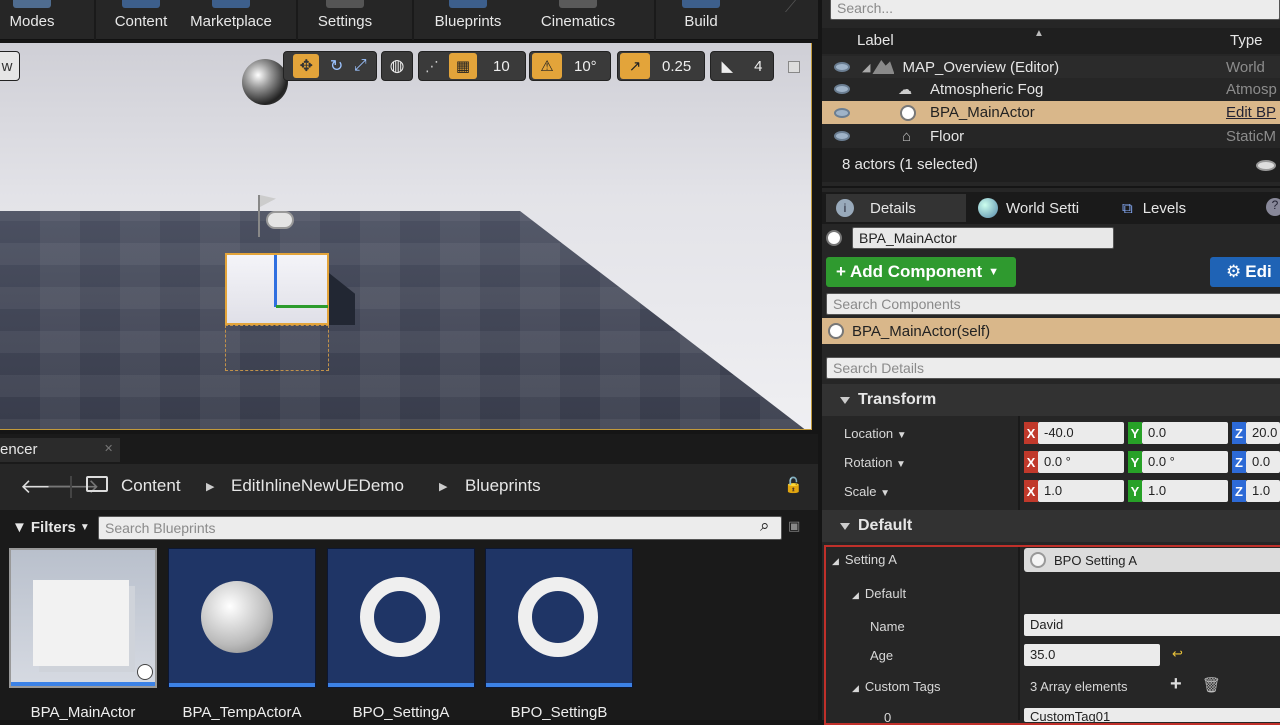 The image size is (1280, 725). What do you see at coordinates (907, 136) in the screenshot?
I see `static-mesh-icon: ⌂` at bounding box center [907, 136].